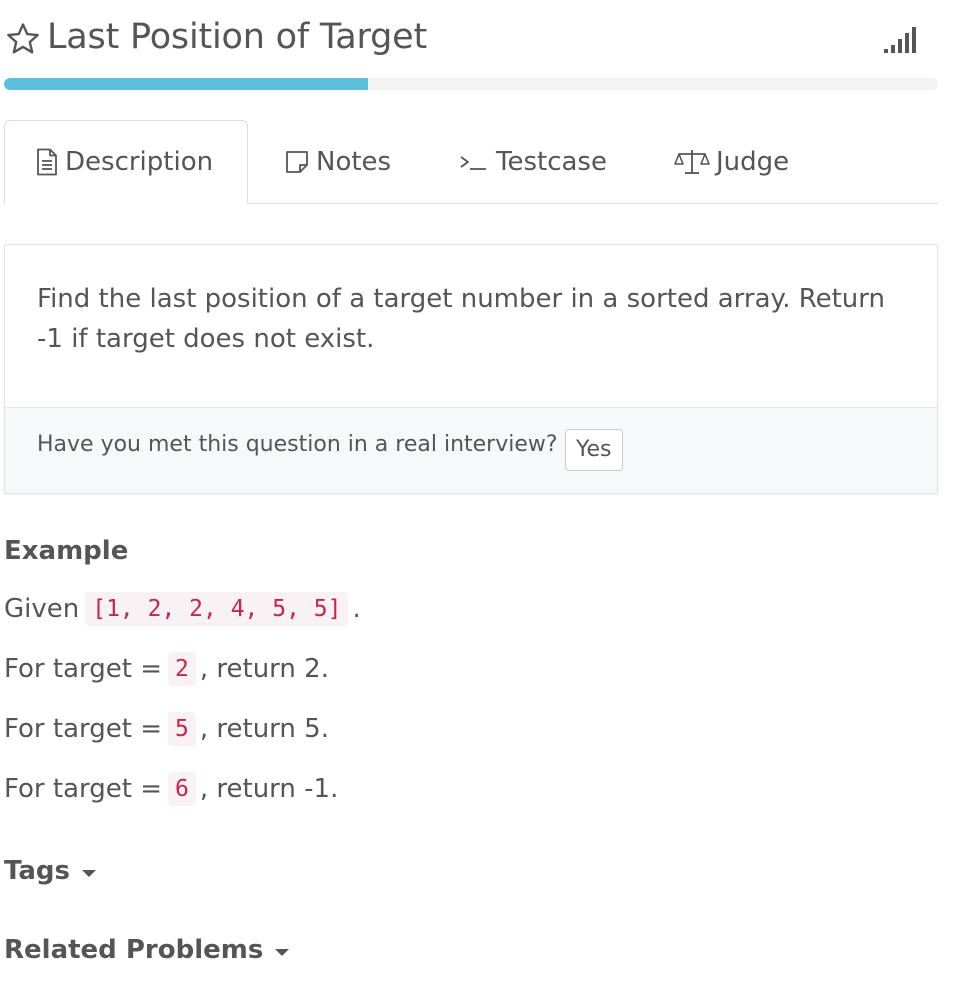  I want to click on tab-description: Description, so click(126, 162).